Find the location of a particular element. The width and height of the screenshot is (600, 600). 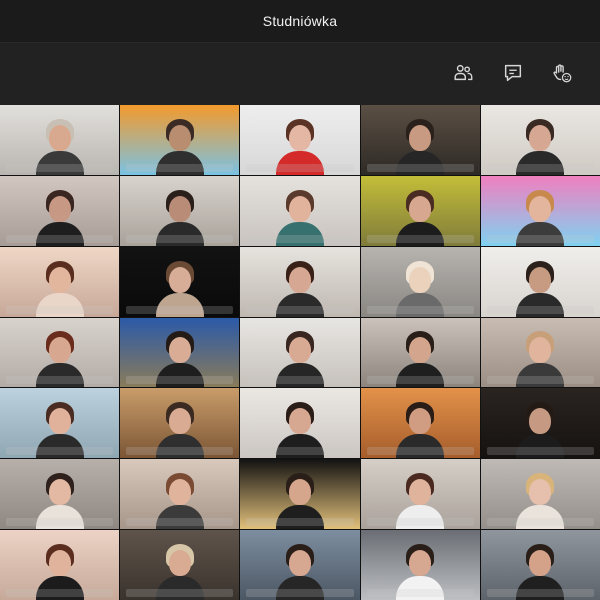

participants-icon is located at coordinates (463, 72).